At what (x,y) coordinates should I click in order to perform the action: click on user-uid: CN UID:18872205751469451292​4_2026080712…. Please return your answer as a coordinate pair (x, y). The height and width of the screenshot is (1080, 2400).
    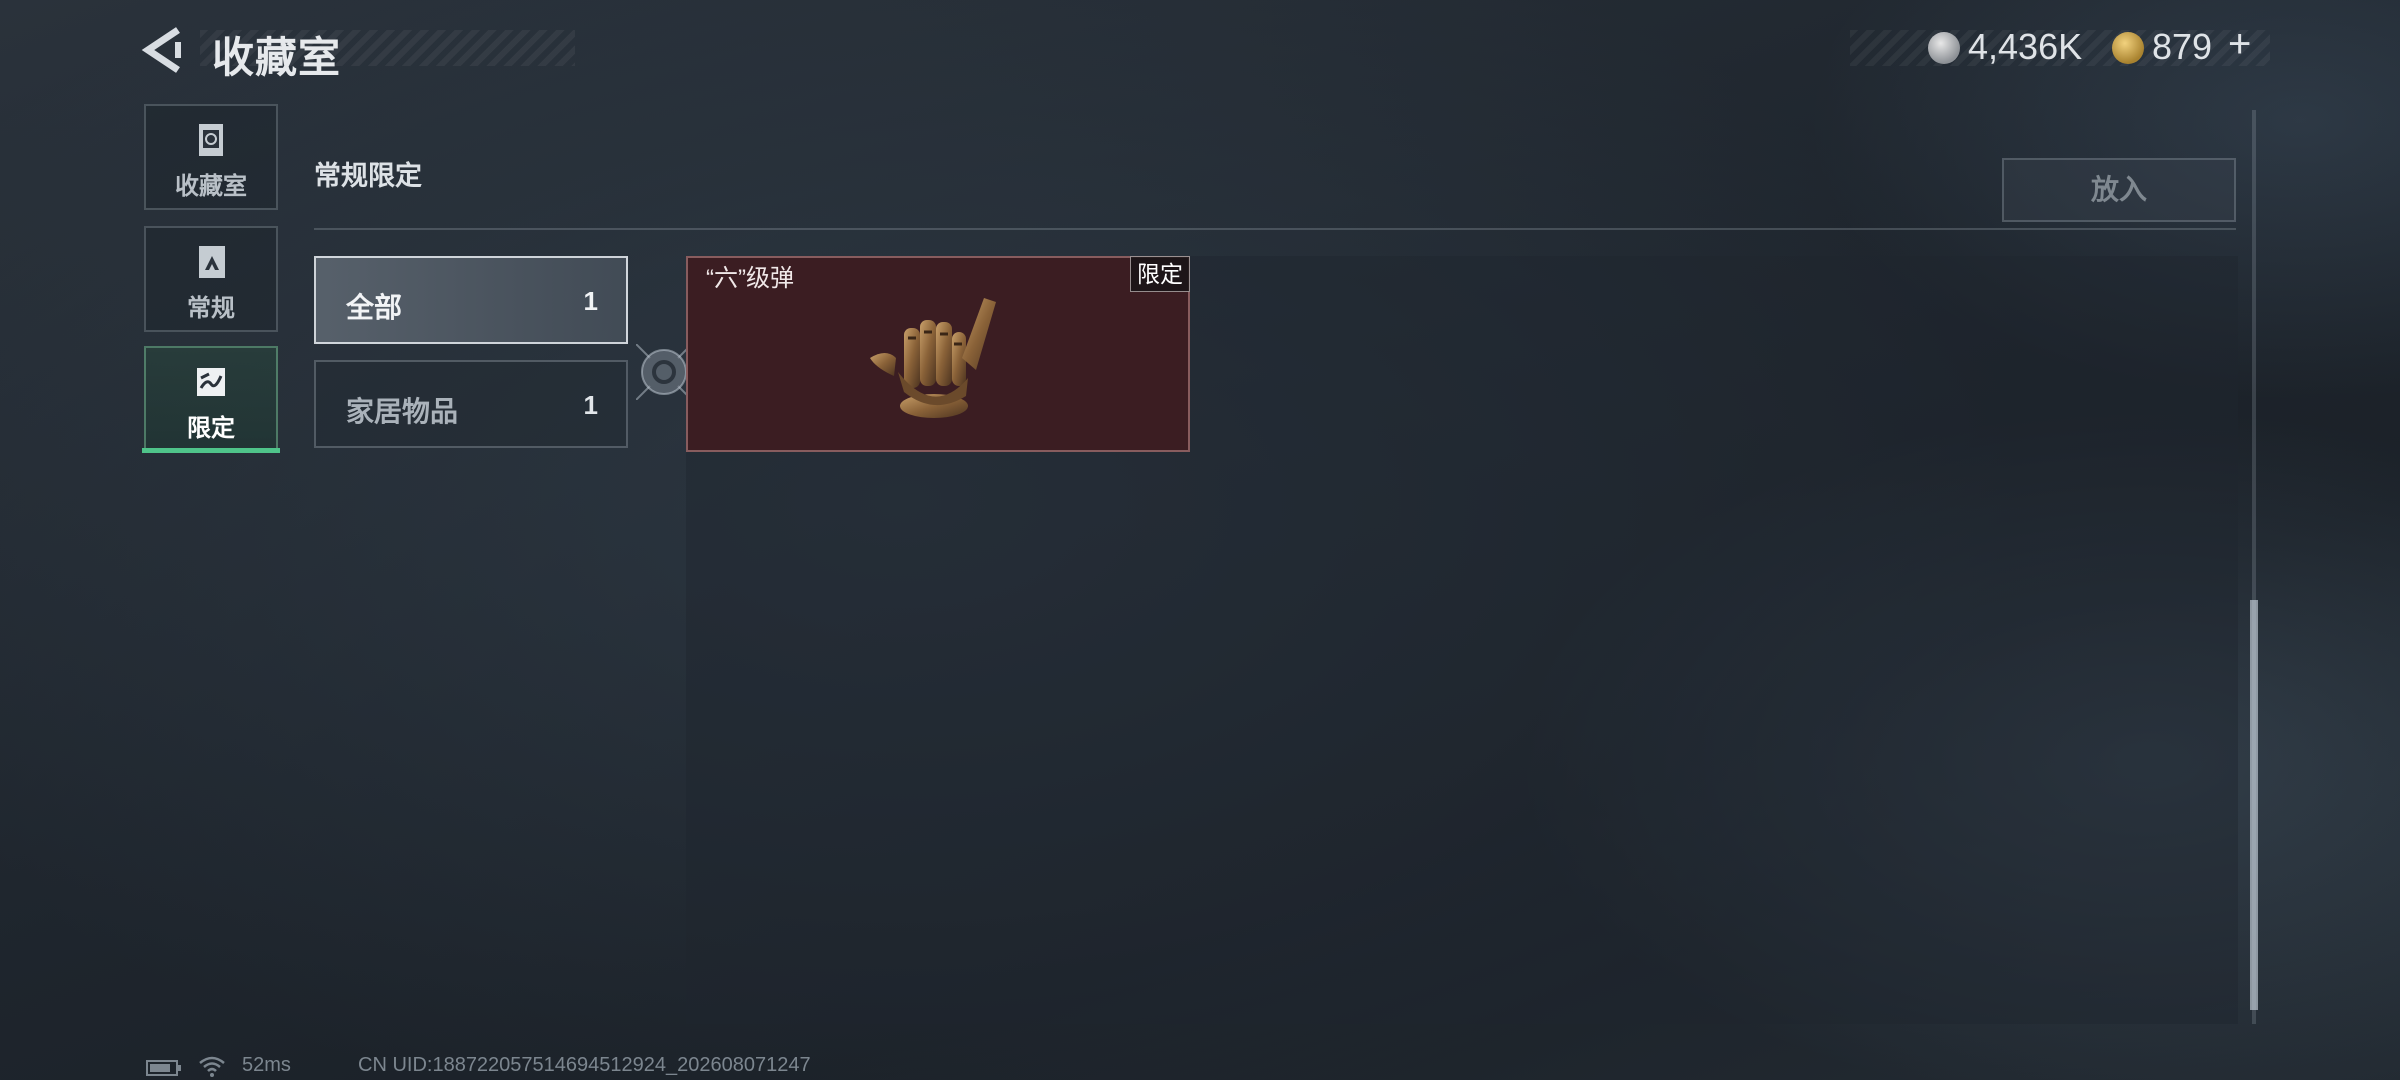
    Looking at the image, I should click on (584, 1065).